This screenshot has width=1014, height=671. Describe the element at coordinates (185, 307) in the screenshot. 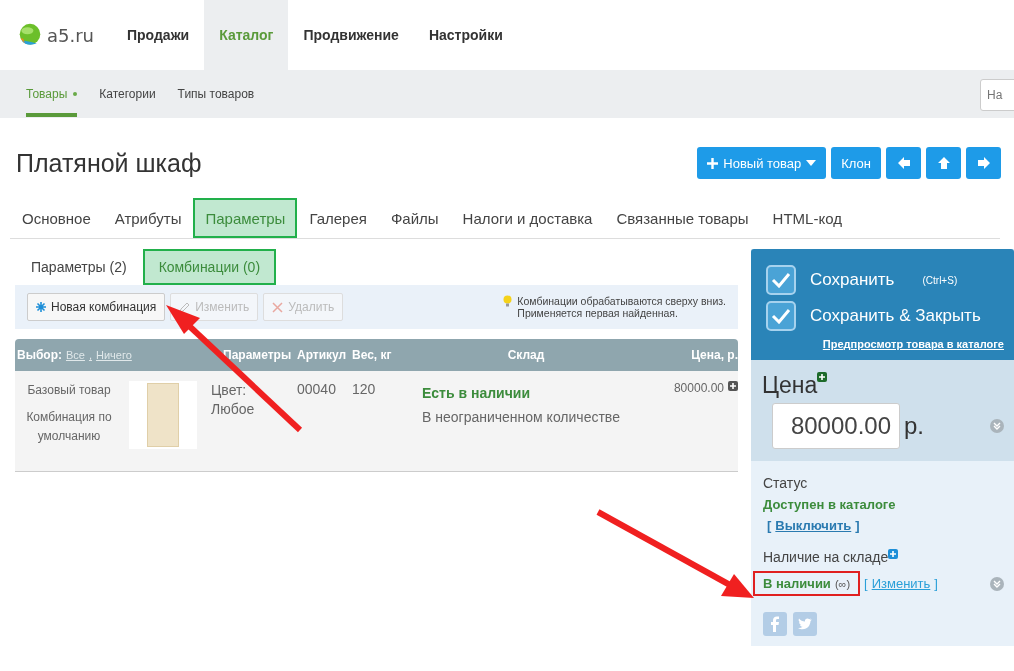

I see `pencil-icon` at that location.